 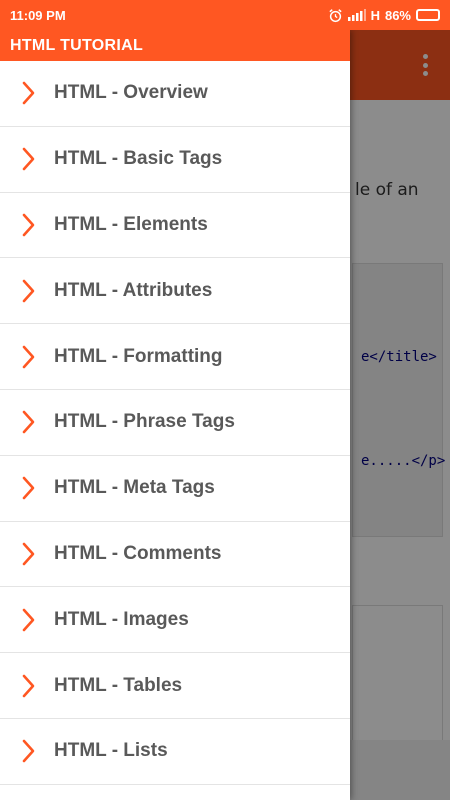 I want to click on signal-icon, so click(x=356, y=15).